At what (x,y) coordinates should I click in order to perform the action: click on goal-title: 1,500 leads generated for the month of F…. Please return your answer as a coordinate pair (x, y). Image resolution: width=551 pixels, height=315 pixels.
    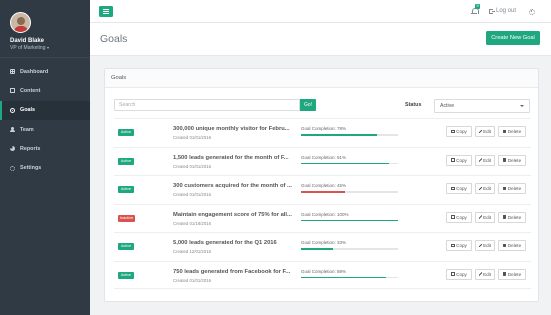
    Looking at the image, I should click on (234, 158).